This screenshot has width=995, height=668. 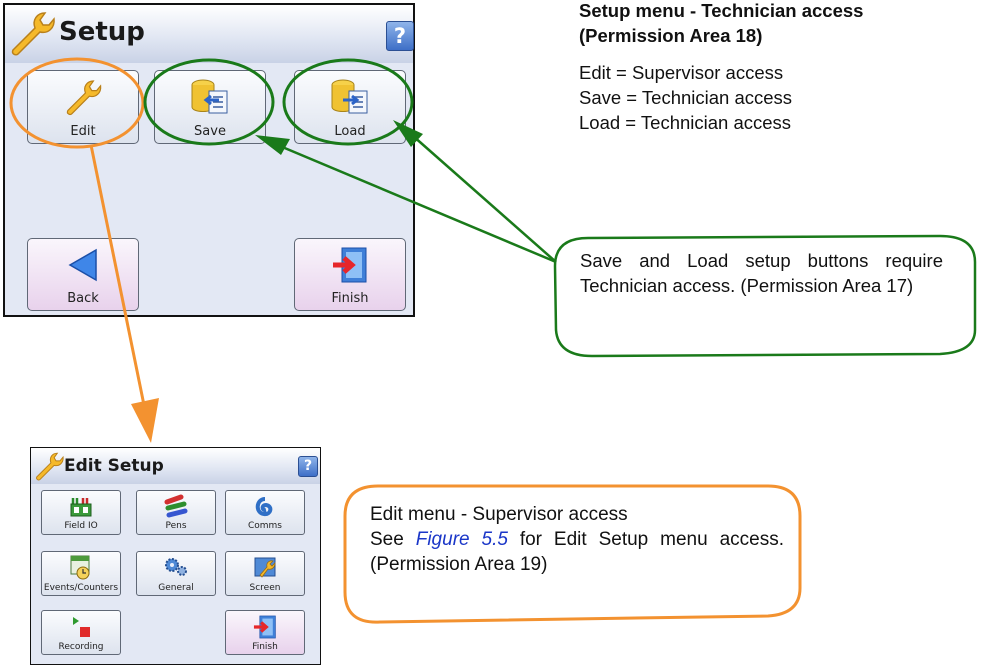 I want to click on help-button-label: ?, so click(x=400, y=36).